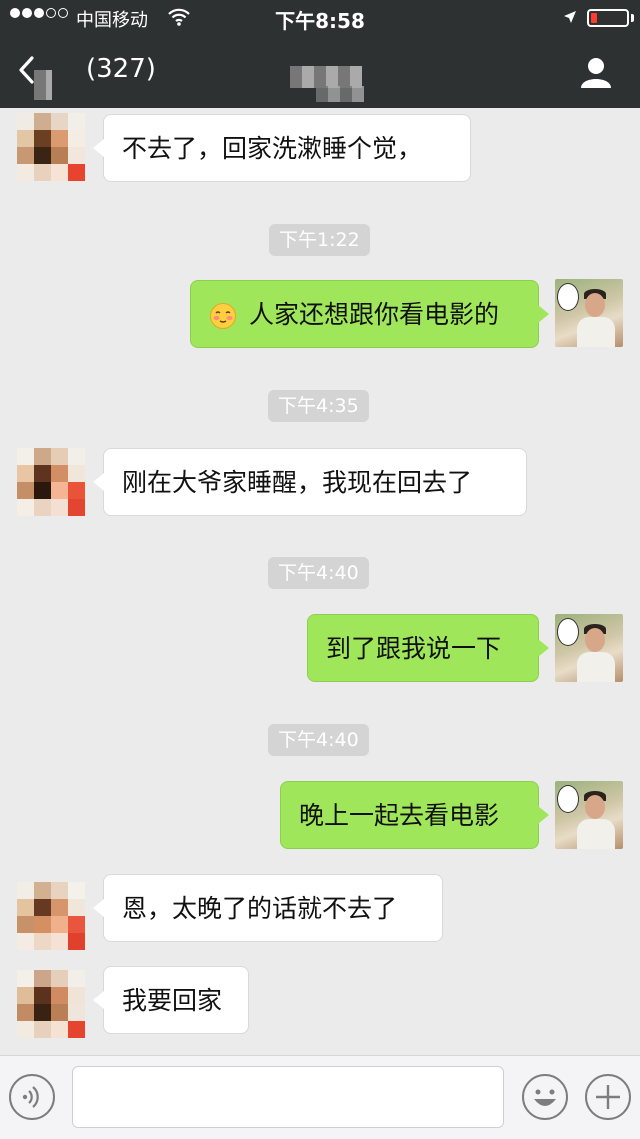 The height and width of the screenshot is (1139, 640). I want to click on message-text: 晚上一起去看电影, so click(399, 815).